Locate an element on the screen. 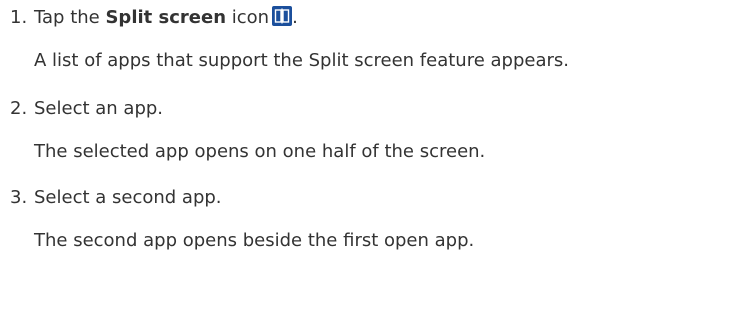 The width and height of the screenshot is (750, 320). instruction-text-start: Tap the is located at coordinates (70, 17).